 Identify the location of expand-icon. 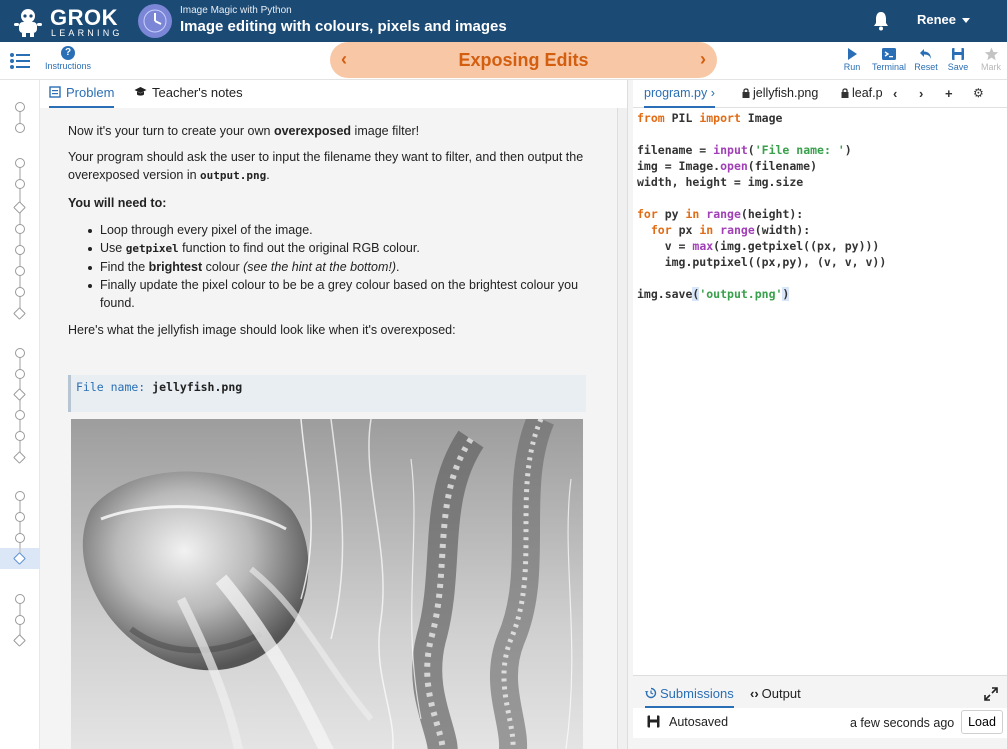
(991, 694).